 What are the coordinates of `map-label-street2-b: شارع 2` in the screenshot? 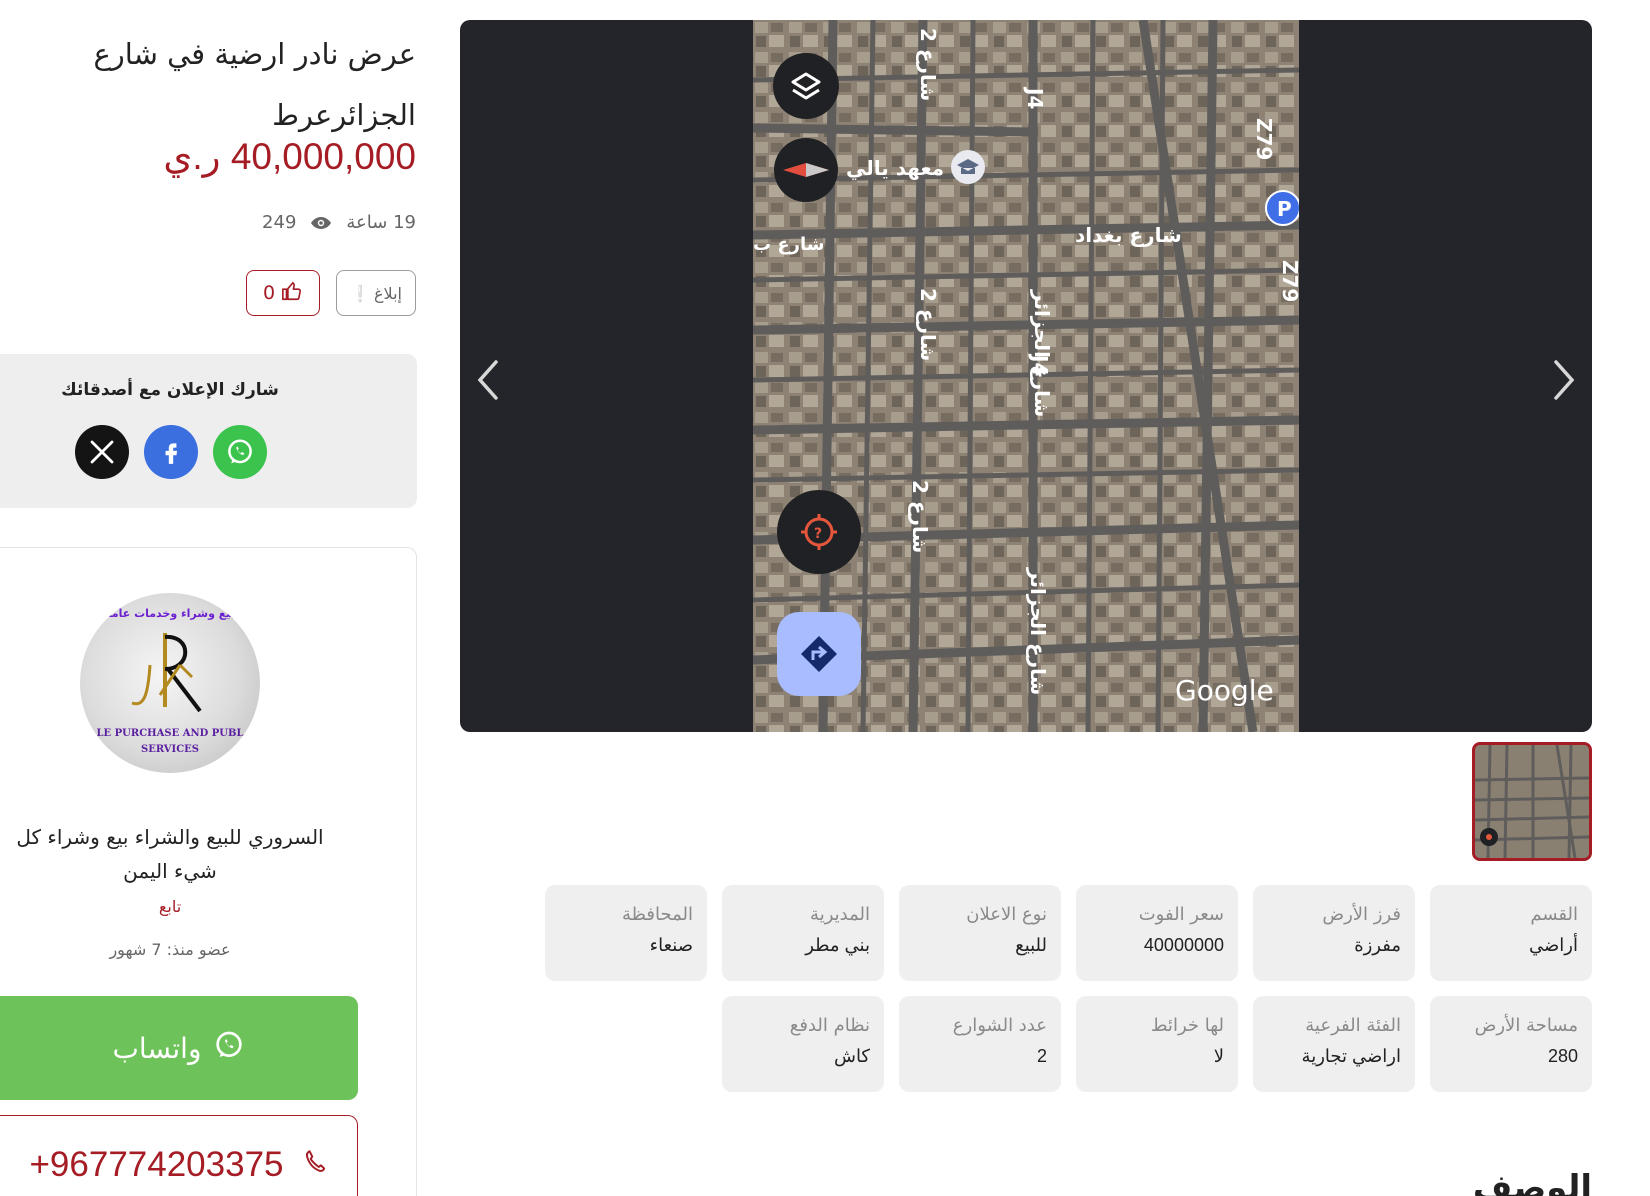 It's located at (928, 324).